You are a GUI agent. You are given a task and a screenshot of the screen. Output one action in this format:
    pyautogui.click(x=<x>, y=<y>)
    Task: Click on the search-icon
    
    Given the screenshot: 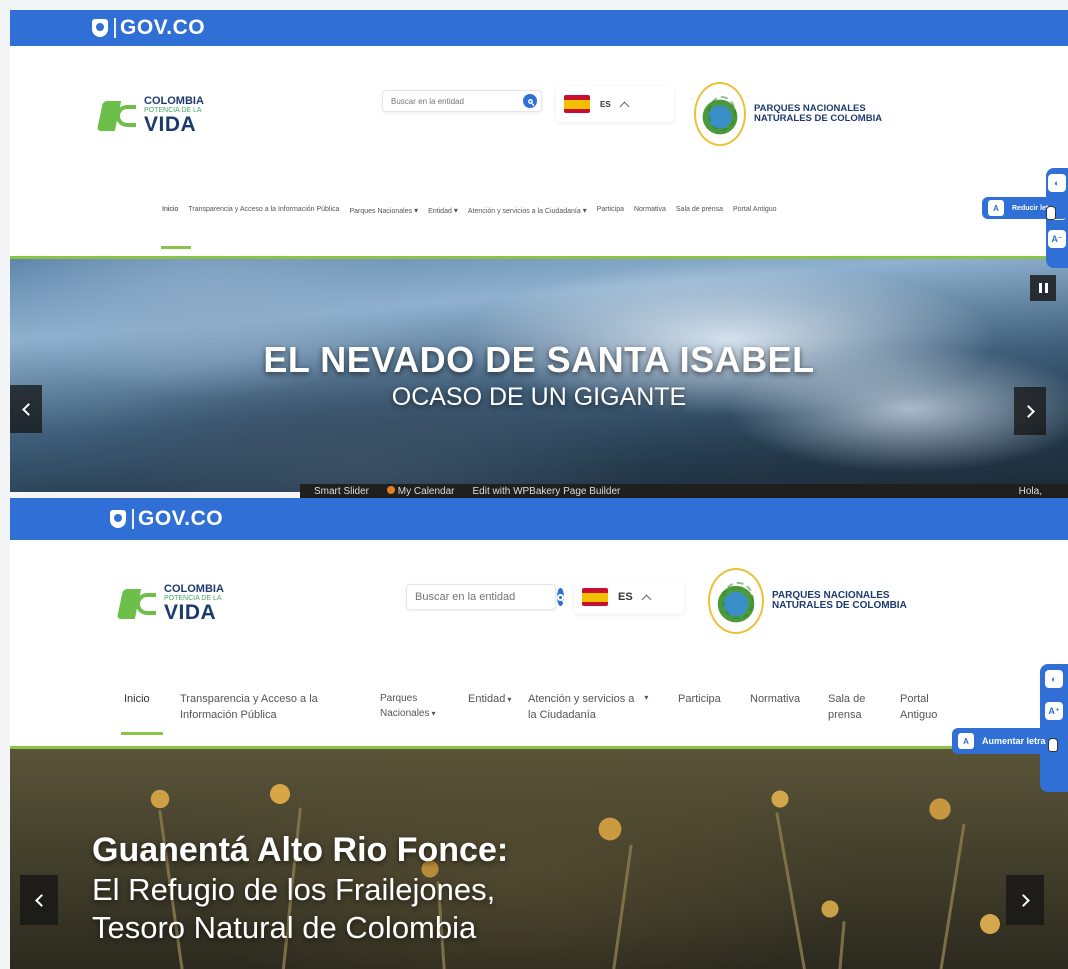 What is the action you would take?
    pyautogui.click(x=560, y=597)
    